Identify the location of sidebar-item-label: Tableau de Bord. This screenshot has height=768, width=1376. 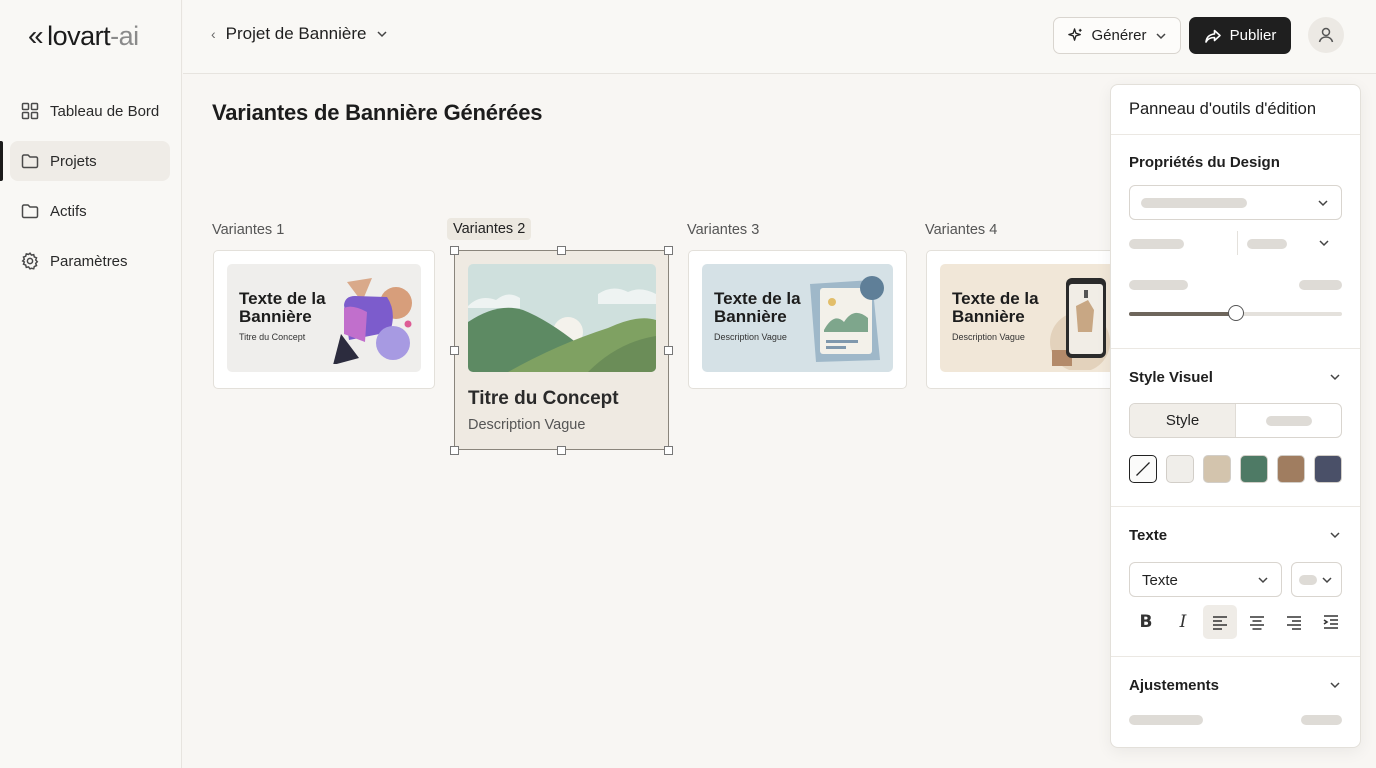
(105, 111).